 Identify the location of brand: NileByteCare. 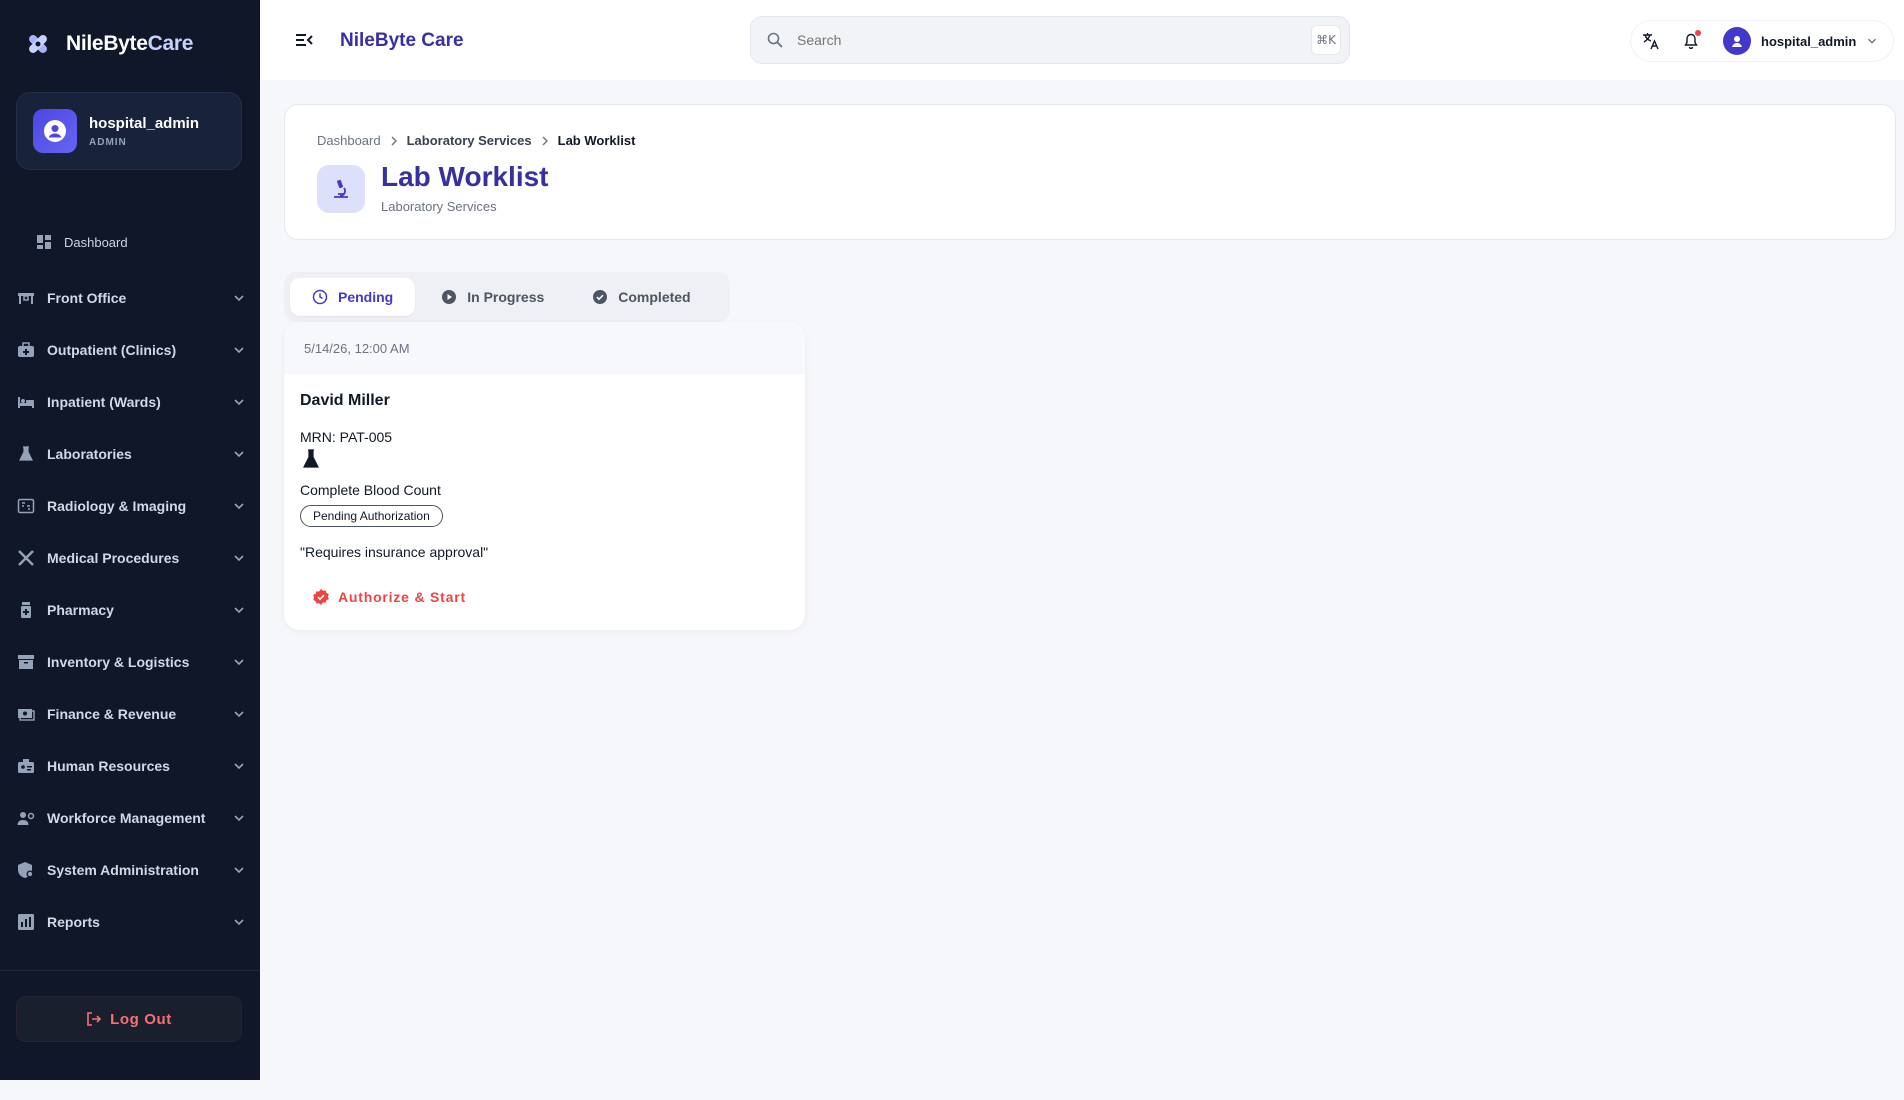
(108, 44).